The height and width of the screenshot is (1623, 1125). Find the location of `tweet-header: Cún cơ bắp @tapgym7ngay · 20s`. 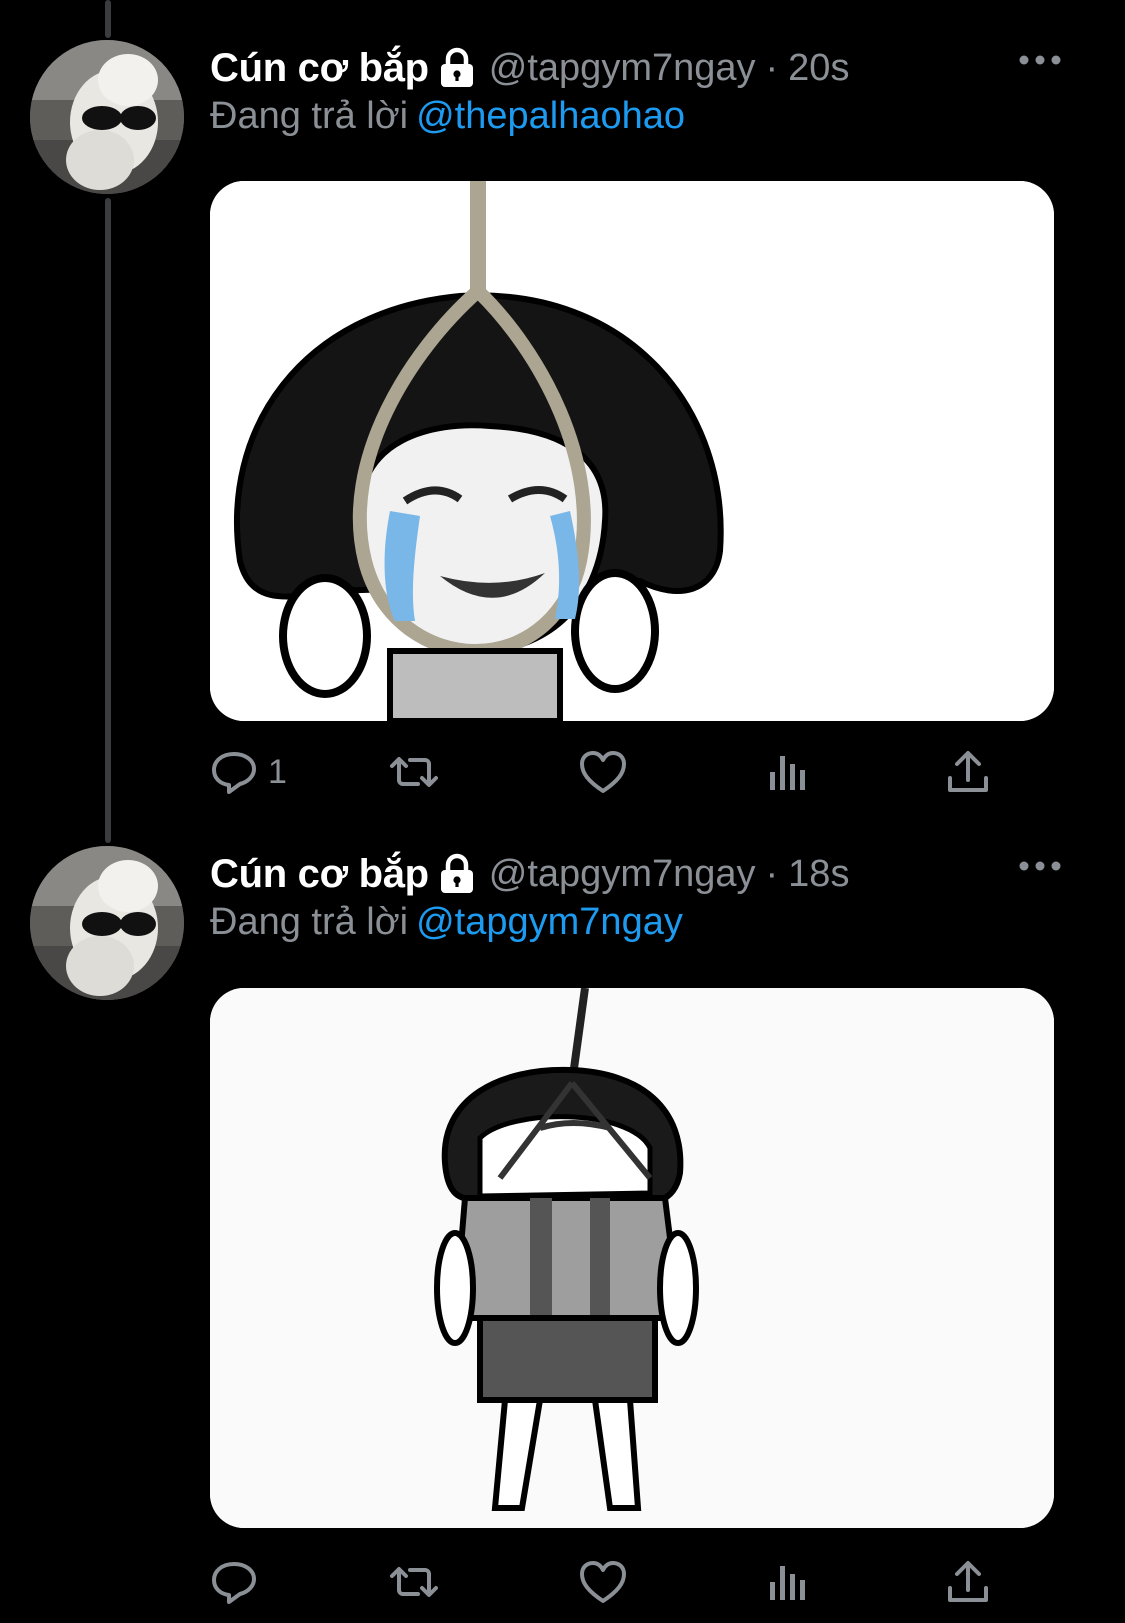

tweet-header: Cún cơ bắp @tapgym7ngay · 20s is located at coordinates (637, 68).